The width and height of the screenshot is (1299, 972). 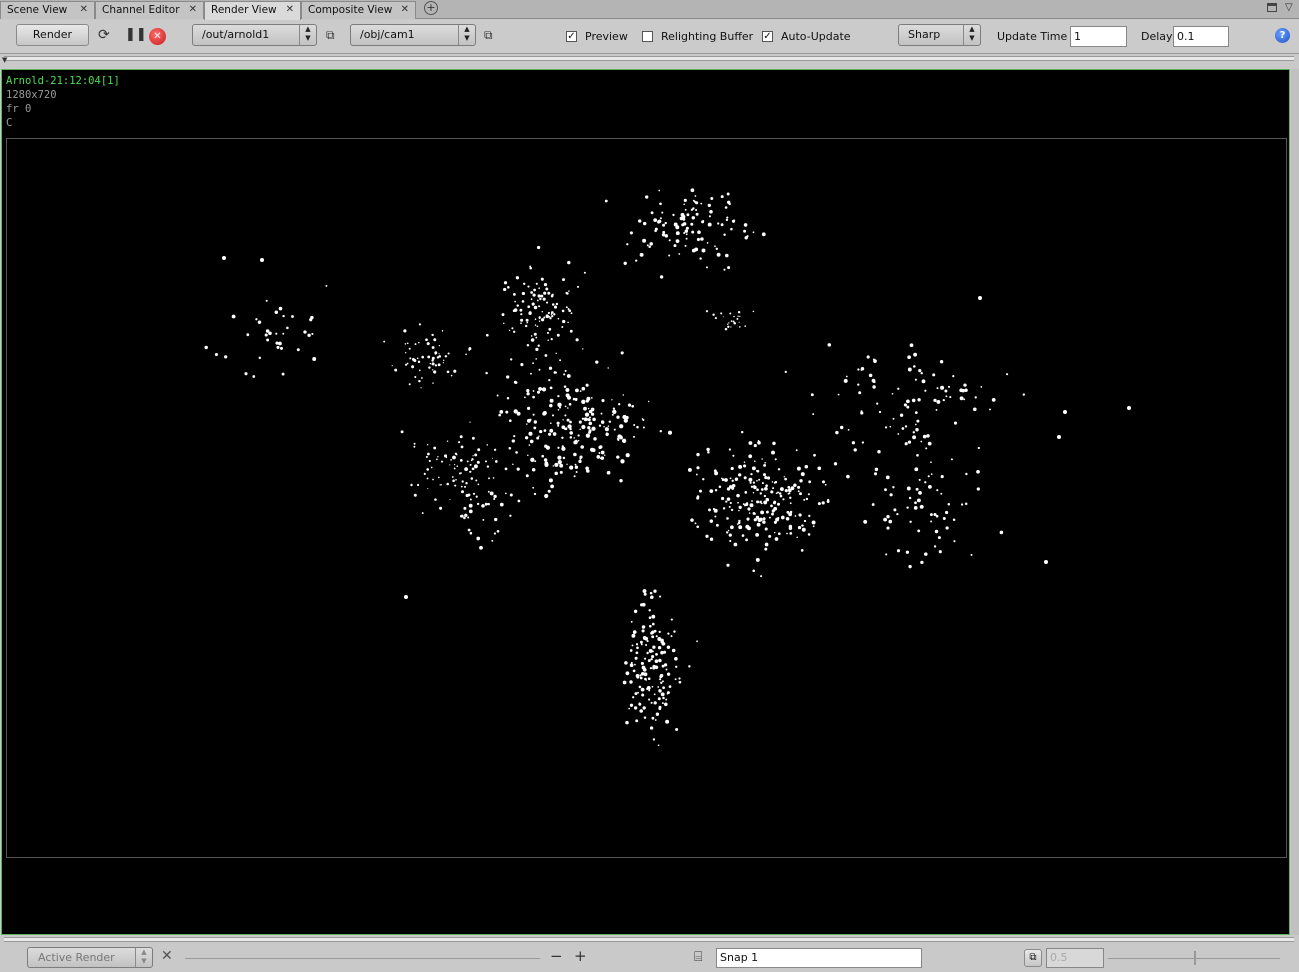 What do you see at coordinates (606, 36) in the screenshot?
I see `preview-label: Preview` at bounding box center [606, 36].